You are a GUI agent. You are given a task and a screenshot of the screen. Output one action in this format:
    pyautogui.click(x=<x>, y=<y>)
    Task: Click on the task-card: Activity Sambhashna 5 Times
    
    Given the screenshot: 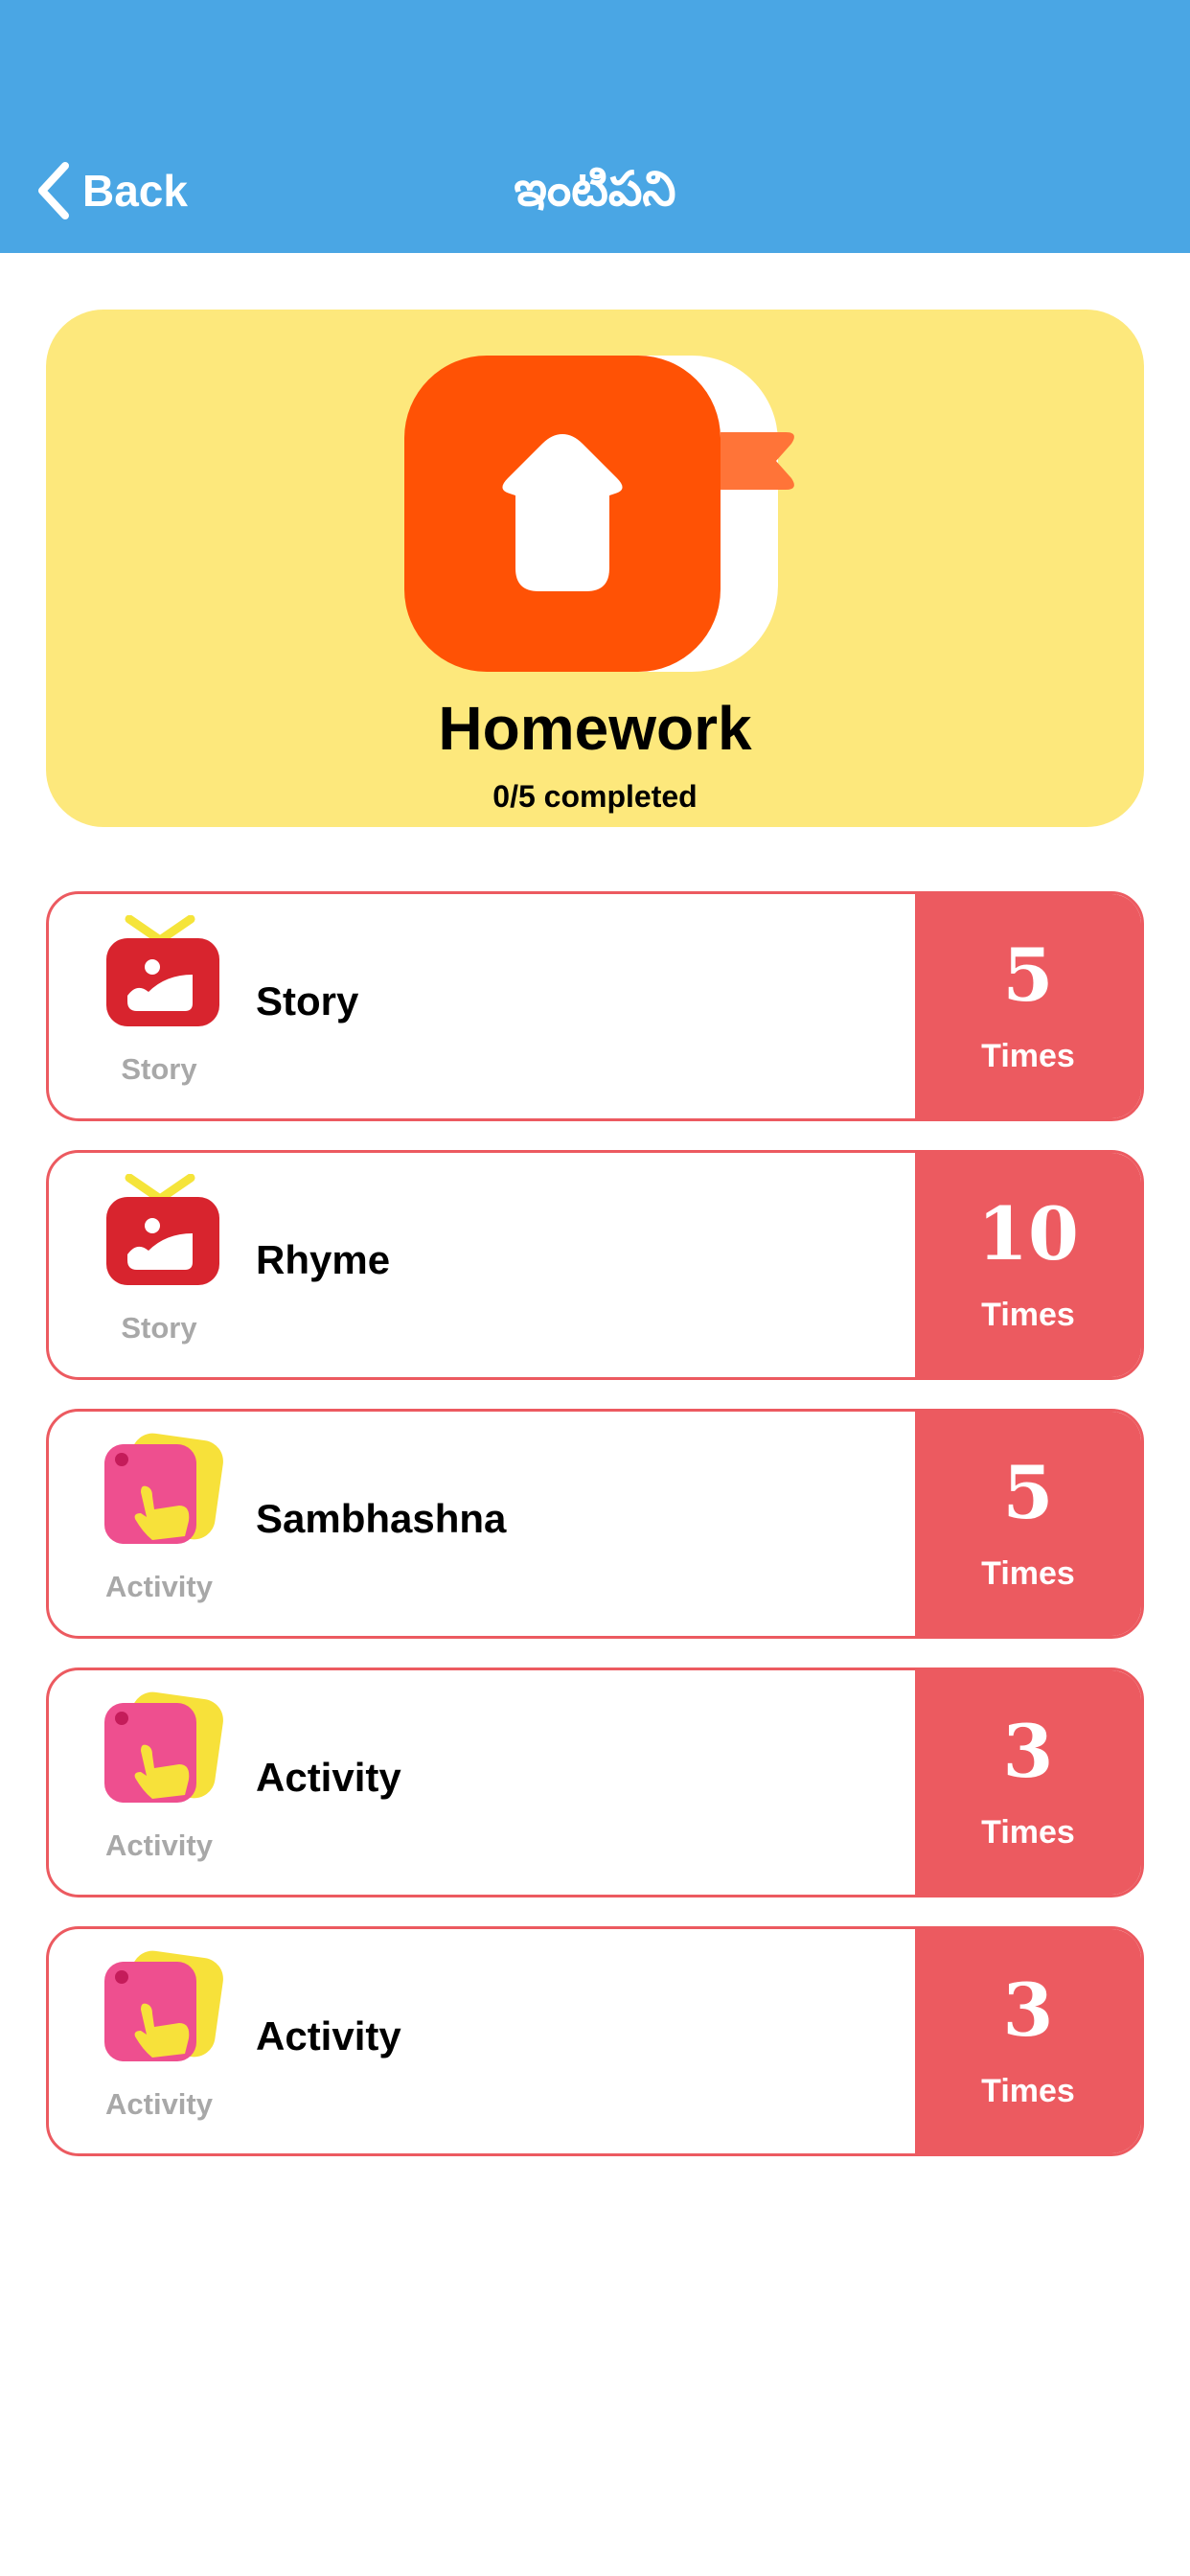 What is the action you would take?
    pyautogui.click(x=595, y=1524)
    